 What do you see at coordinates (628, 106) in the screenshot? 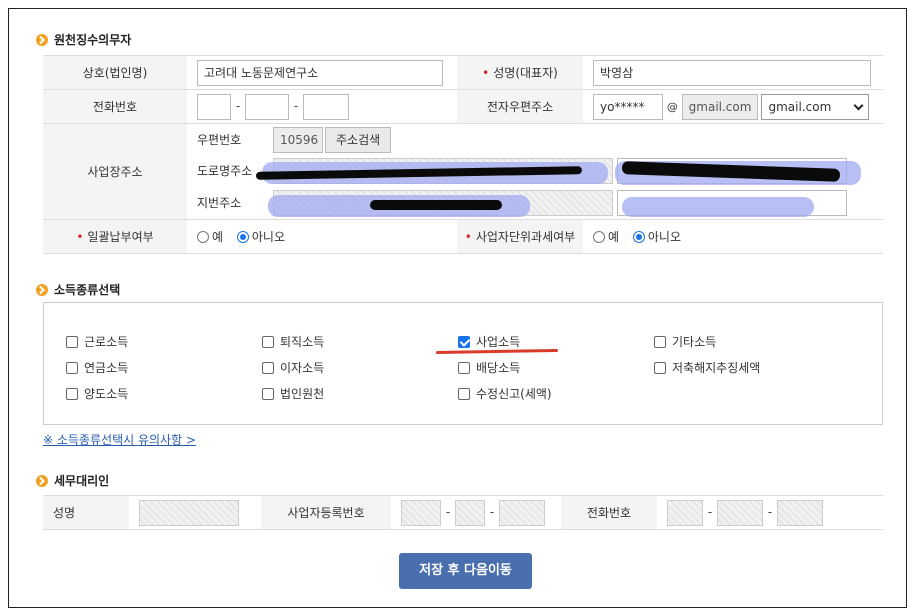
I see `email-user-input: yo*****` at bounding box center [628, 106].